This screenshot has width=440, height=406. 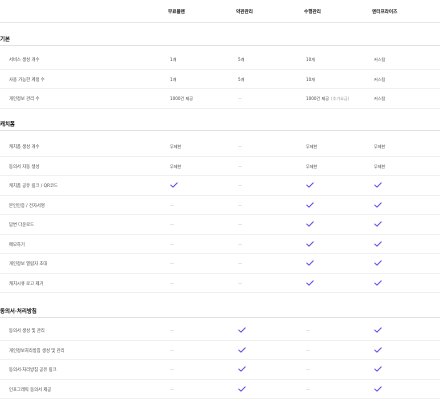 I want to click on feature-label: 동의서 생성 및 관리, so click(x=27, y=331).